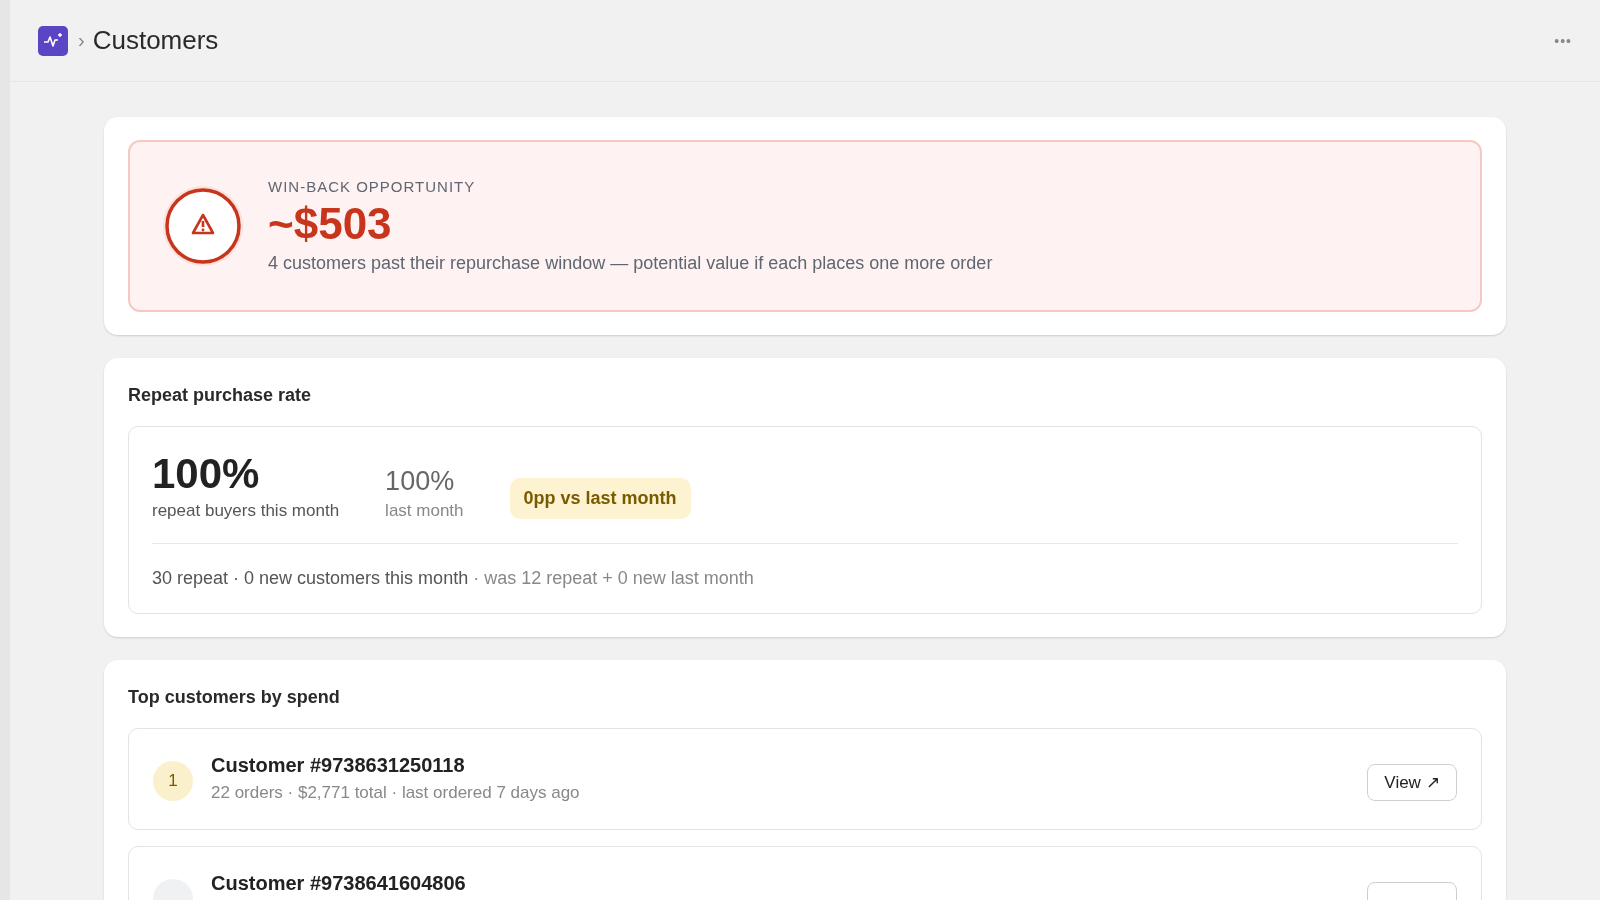  I want to click on winback-amount: ~$503, so click(330, 224).